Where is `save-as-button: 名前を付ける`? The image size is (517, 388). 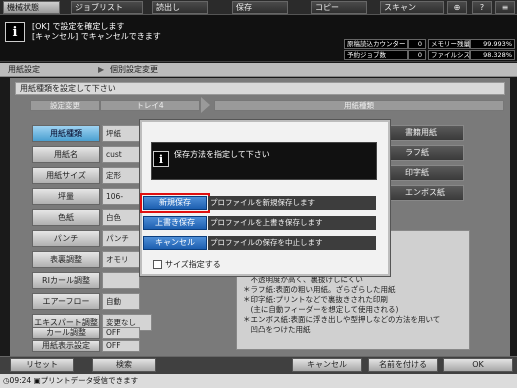
save-as-button: 名前を付ける is located at coordinates (403, 365).